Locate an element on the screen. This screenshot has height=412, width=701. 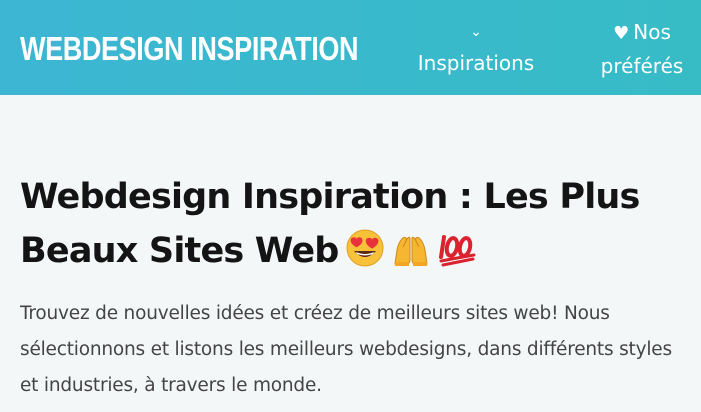
nav-inspirations: ⌄ Inspirations is located at coordinates (476, 48).